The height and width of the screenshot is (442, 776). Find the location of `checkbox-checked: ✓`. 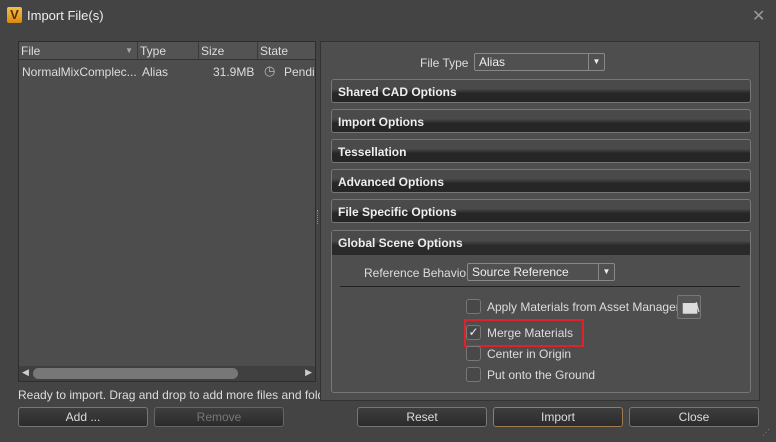

checkbox-checked: ✓ is located at coordinates (473, 332).